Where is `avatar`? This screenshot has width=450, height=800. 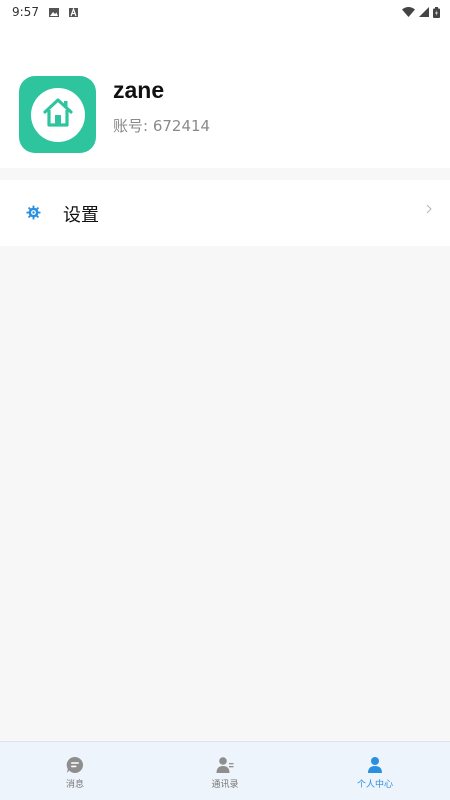 avatar is located at coordinates (57, 114).